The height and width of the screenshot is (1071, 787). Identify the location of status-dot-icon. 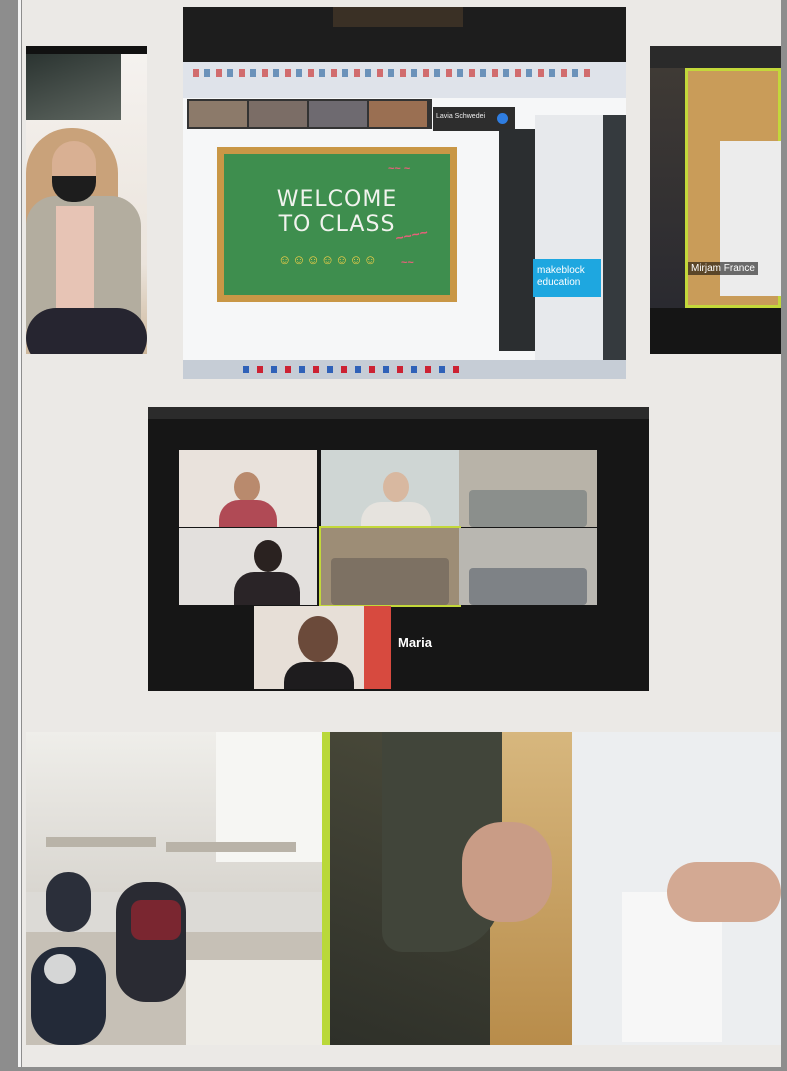
(502, 118).